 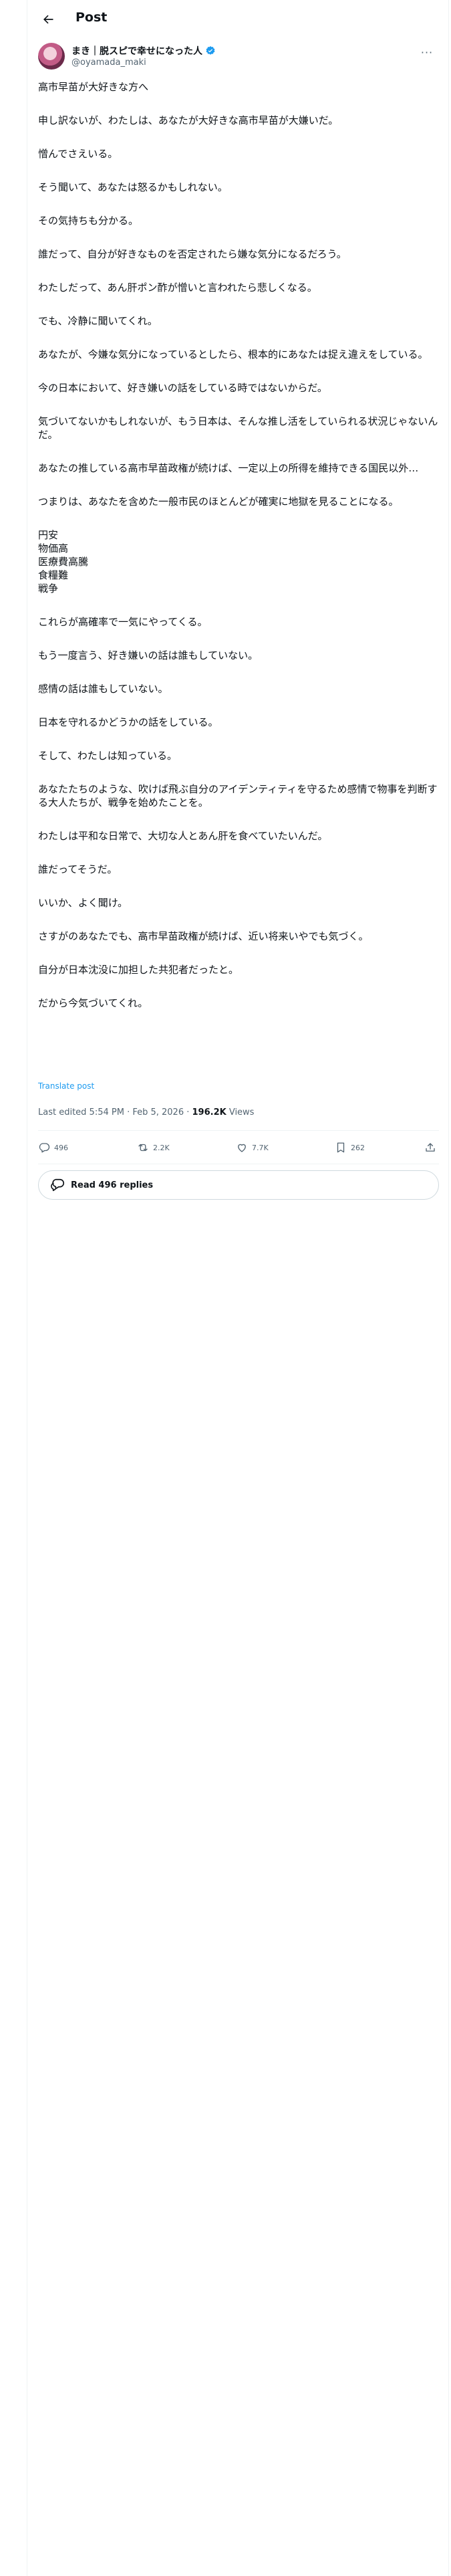 What do you see at coordinates (57, 1185) in the screenshot?
I see `replies-bubble-icon` at bounding box center [57, 1185].